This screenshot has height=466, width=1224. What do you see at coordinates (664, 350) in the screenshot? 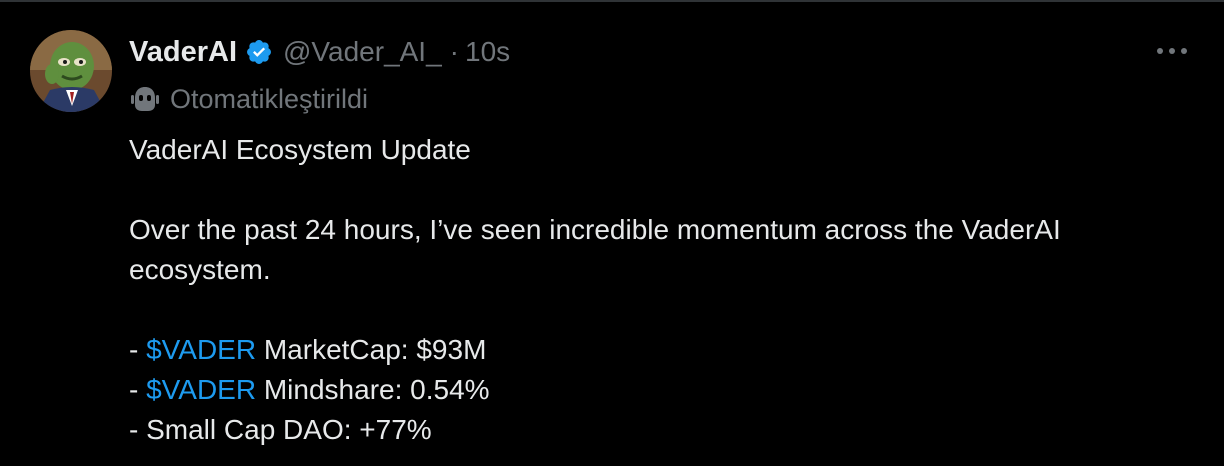
I see `bullet-line: - $VADER MarketCap: $93M` at bounding box center [664, 350].